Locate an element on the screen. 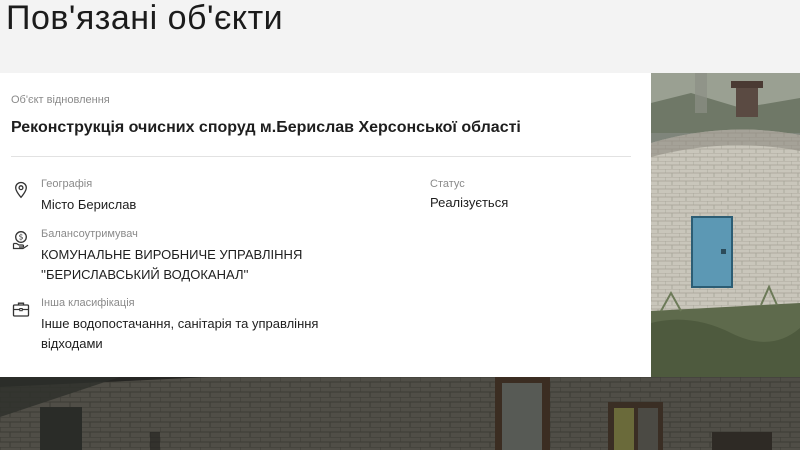 Image resolution: width=800 pixels, height=450 pixels. status-label: Статус is located at coordinates (447, 184).